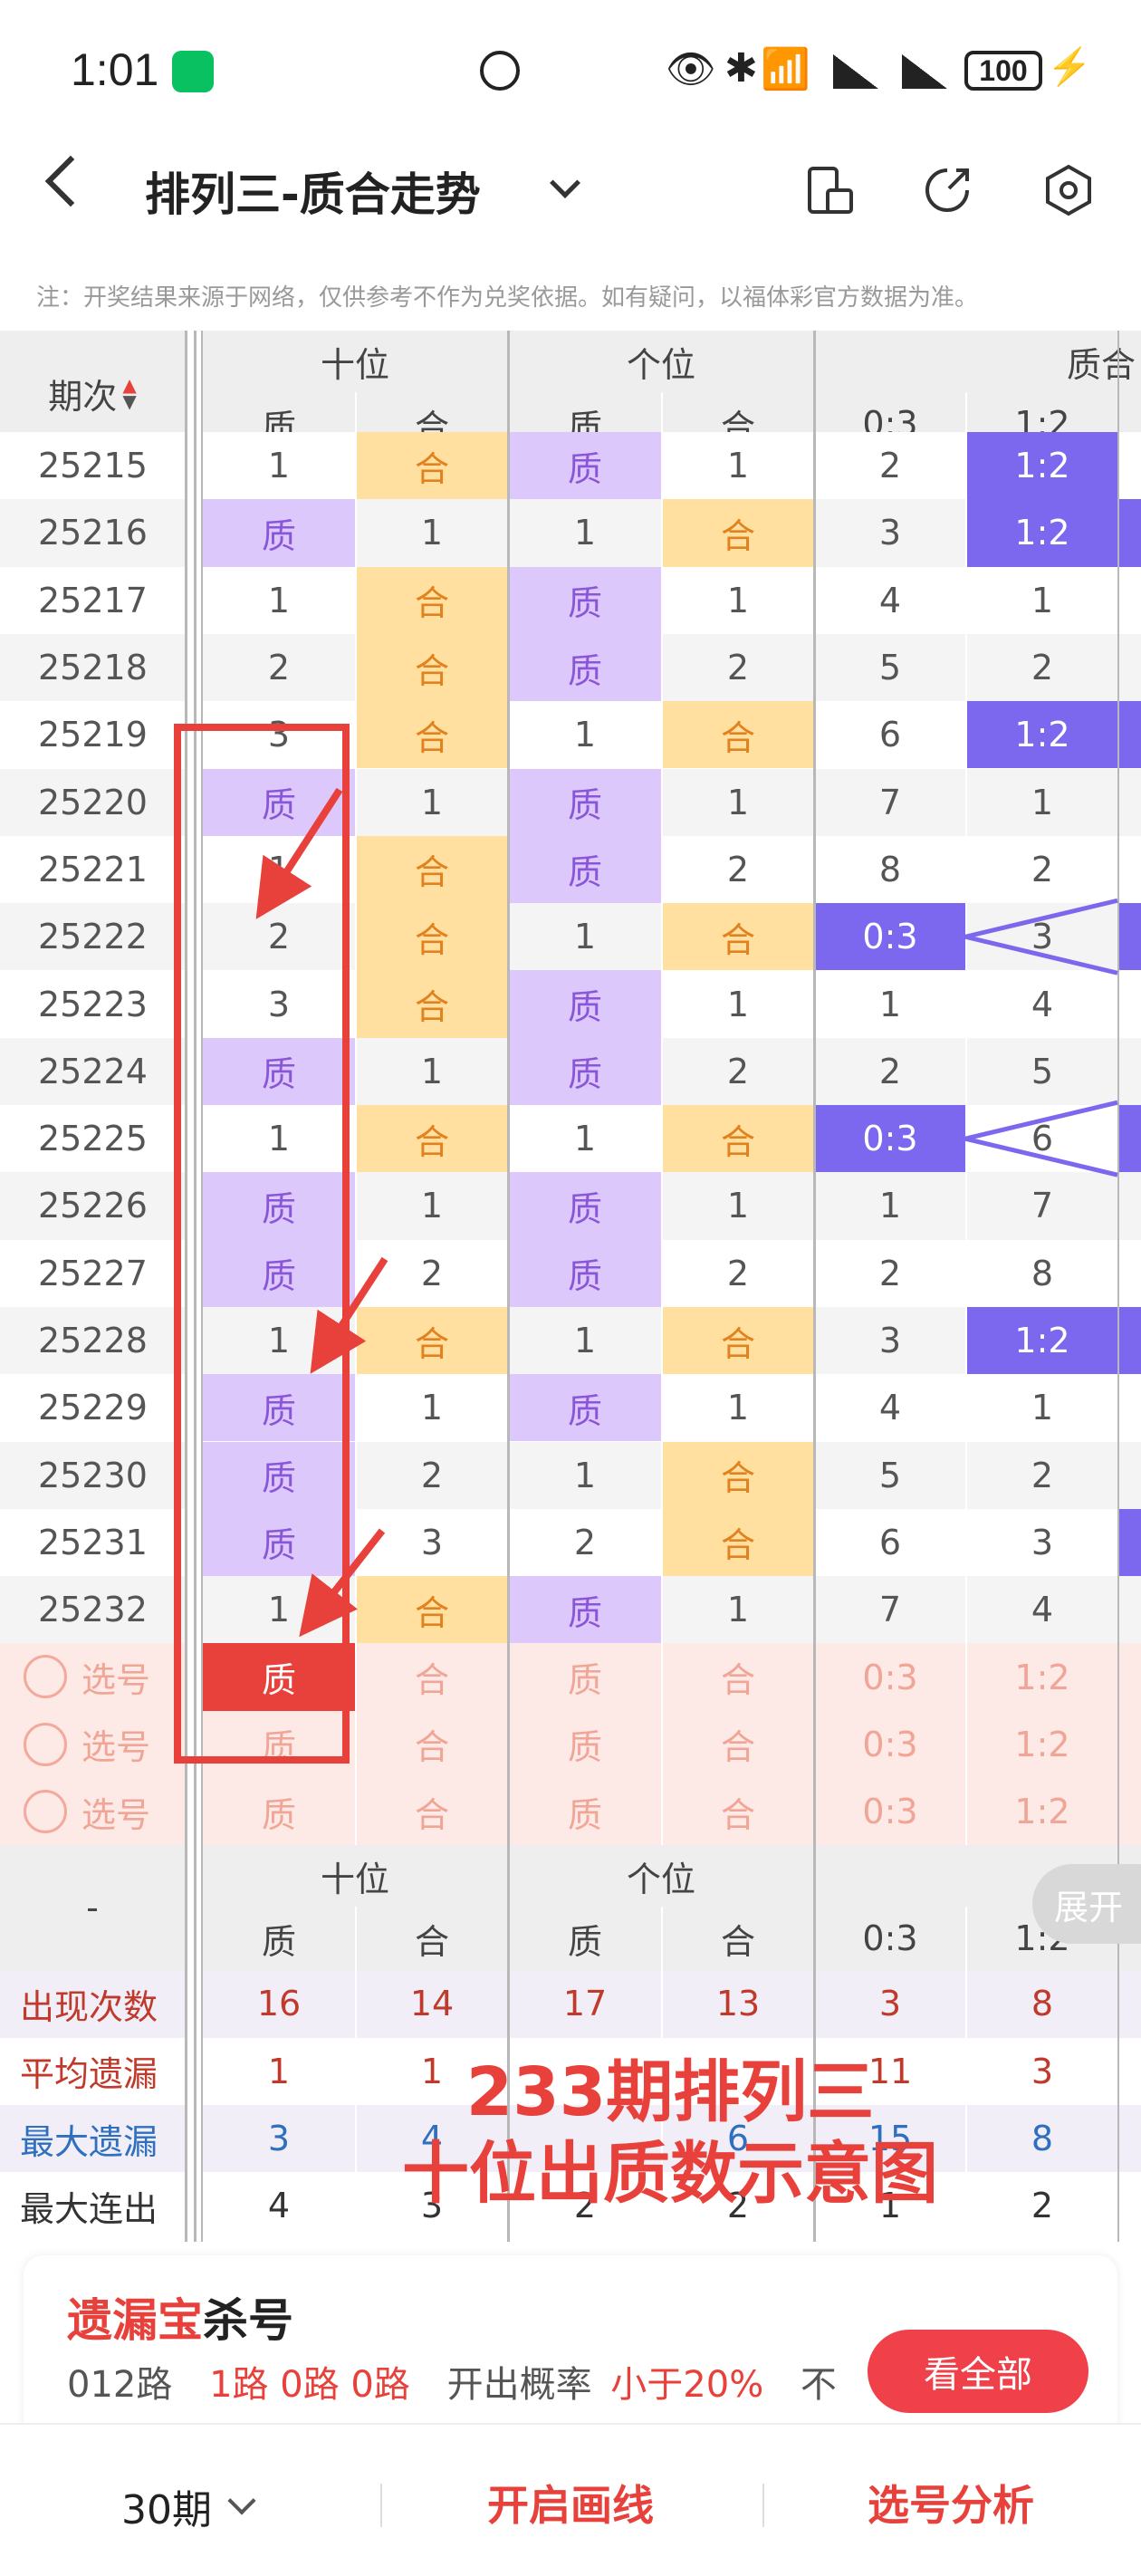  Describe the element at coordinates (248, 2320) in the screenshot. I see `card-title-dark: 杀号` at that location.